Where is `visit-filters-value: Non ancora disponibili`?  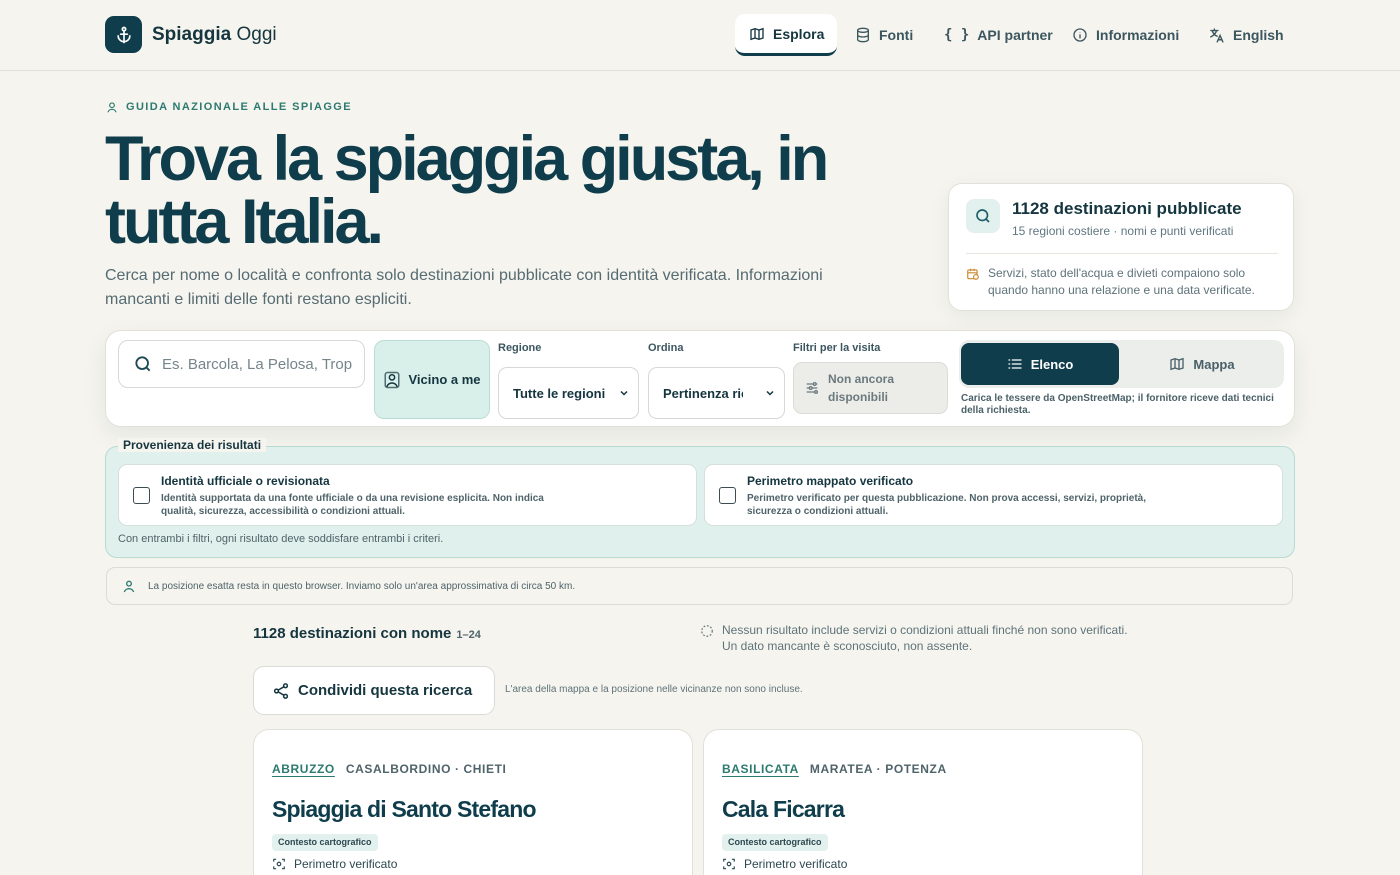
visit-filters-value: Non ancora disponibili is located at coordinates (861, 388).